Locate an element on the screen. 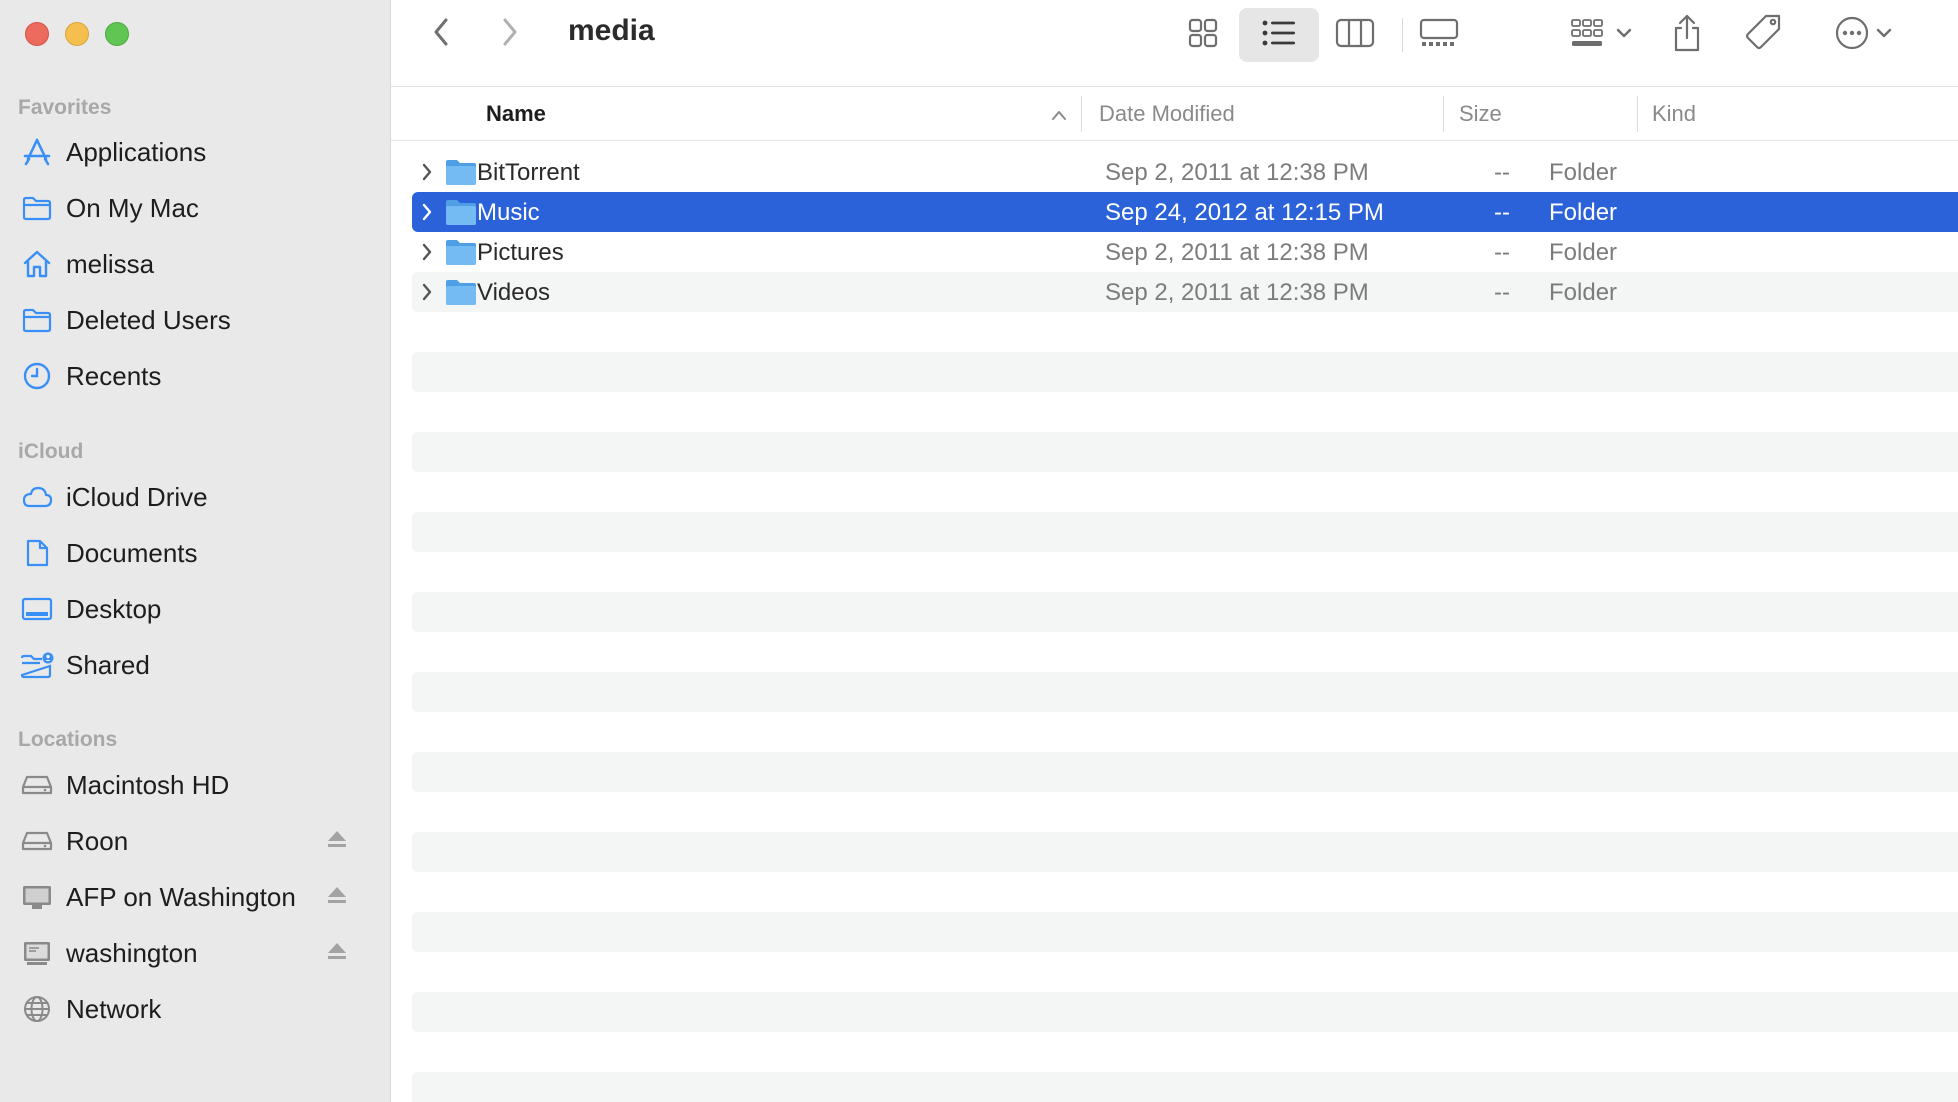  page-title: media is located at coordinates (611, 30).